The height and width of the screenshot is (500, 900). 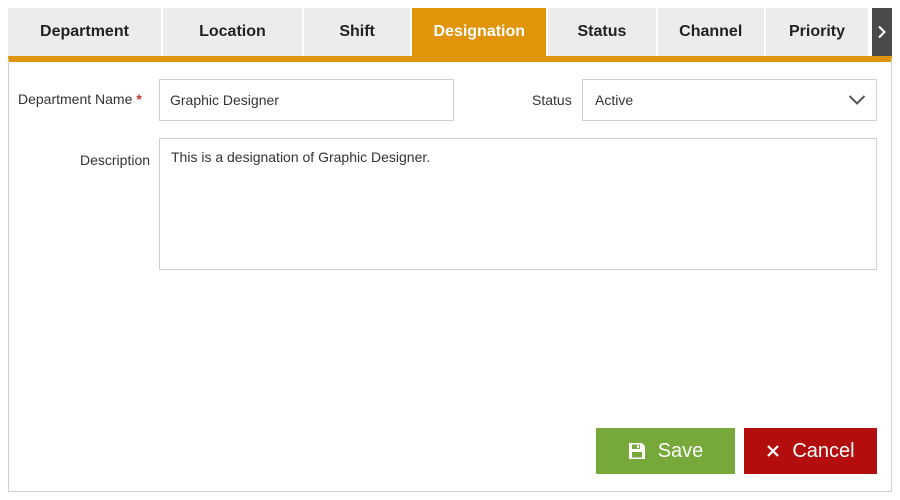 I want to click on save-button: Save, so click(x=665, y=451).